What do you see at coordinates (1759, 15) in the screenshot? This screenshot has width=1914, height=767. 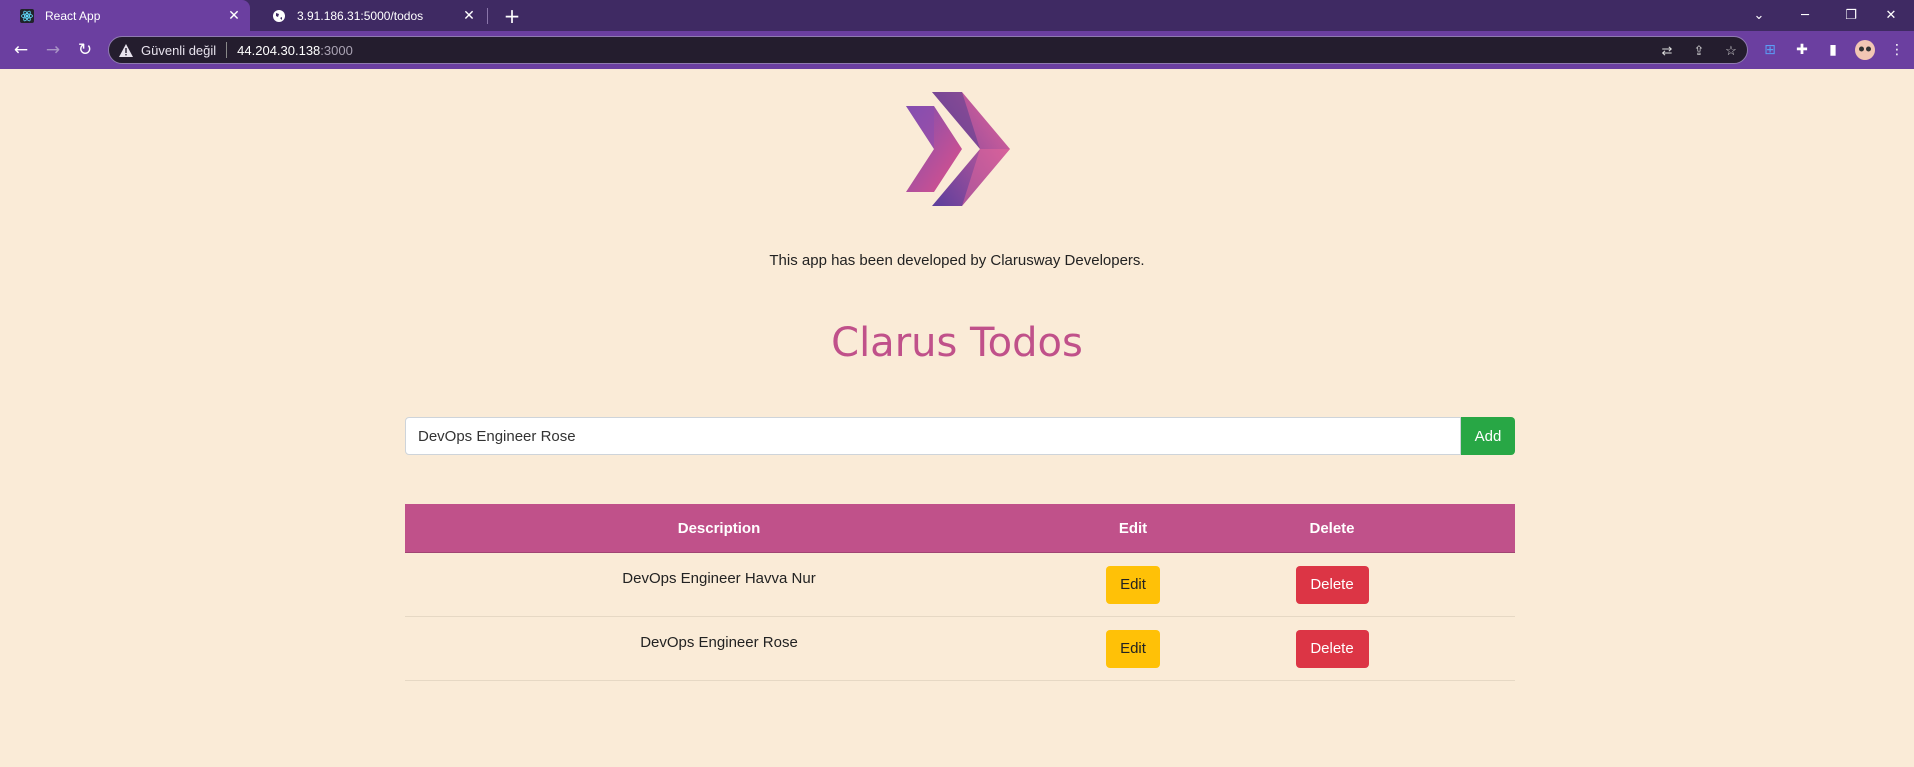 I see `tab-search-icon: ⌄` at bounding box center [1759, 15].